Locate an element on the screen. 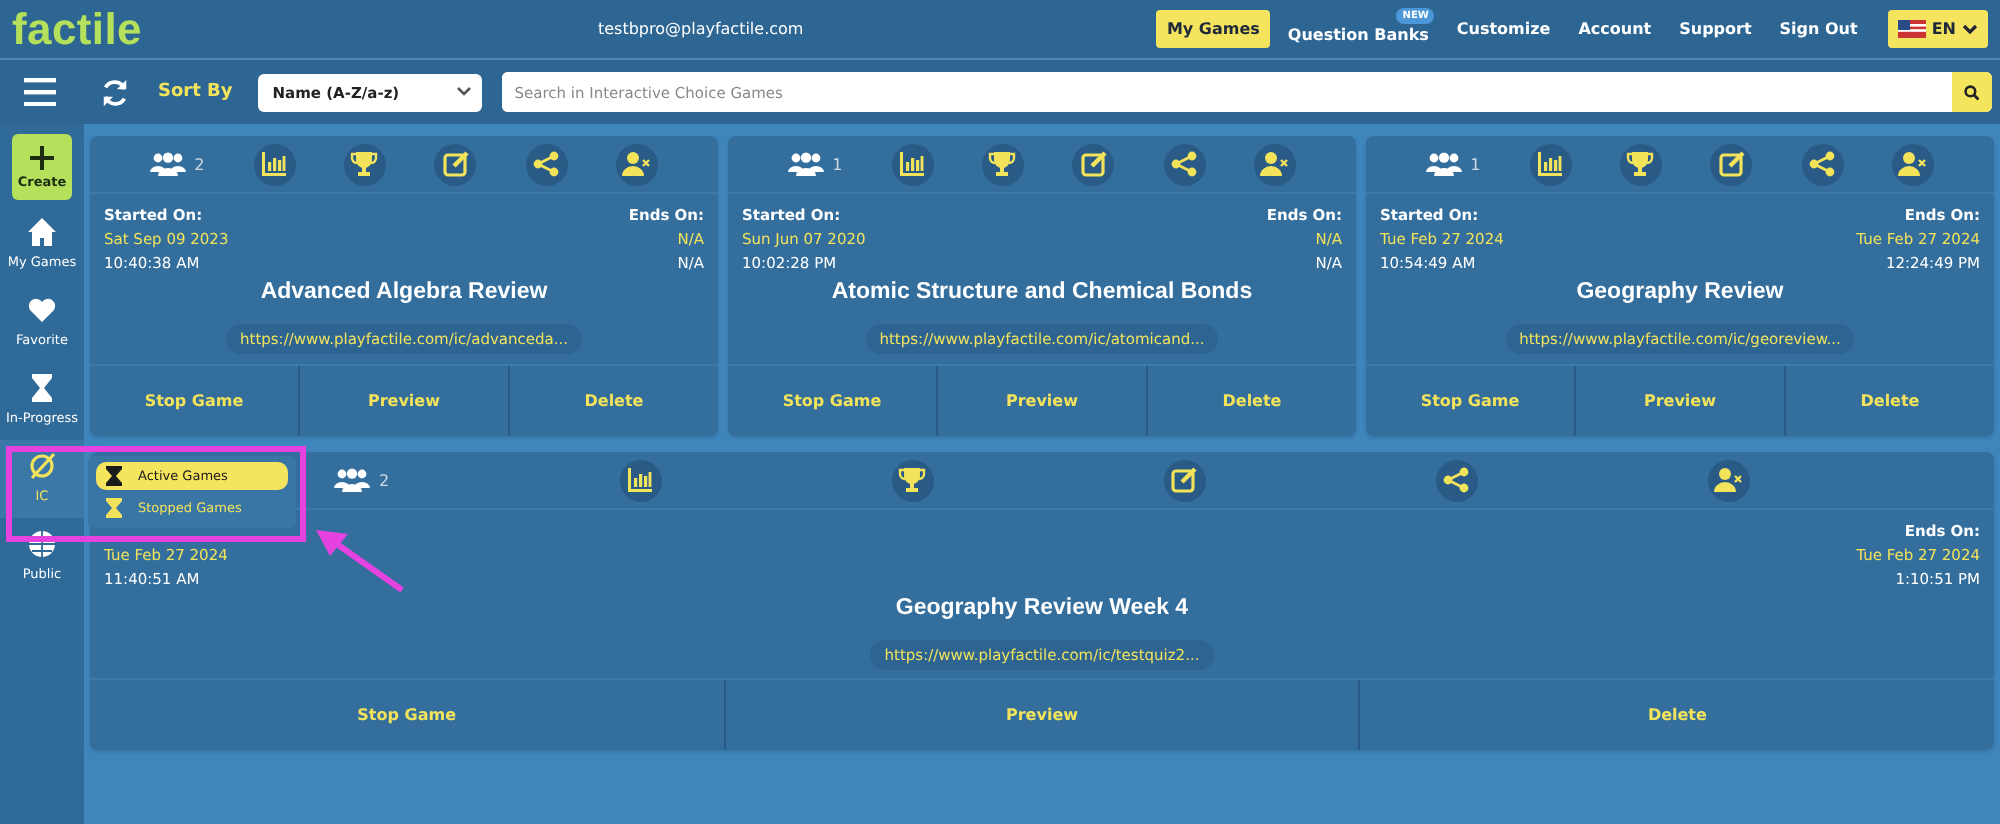 The height and width of the screenshot is (824, 2000). game-title: Atomic Structure and Chemical Bonds is located at coordinates (1042, 292).